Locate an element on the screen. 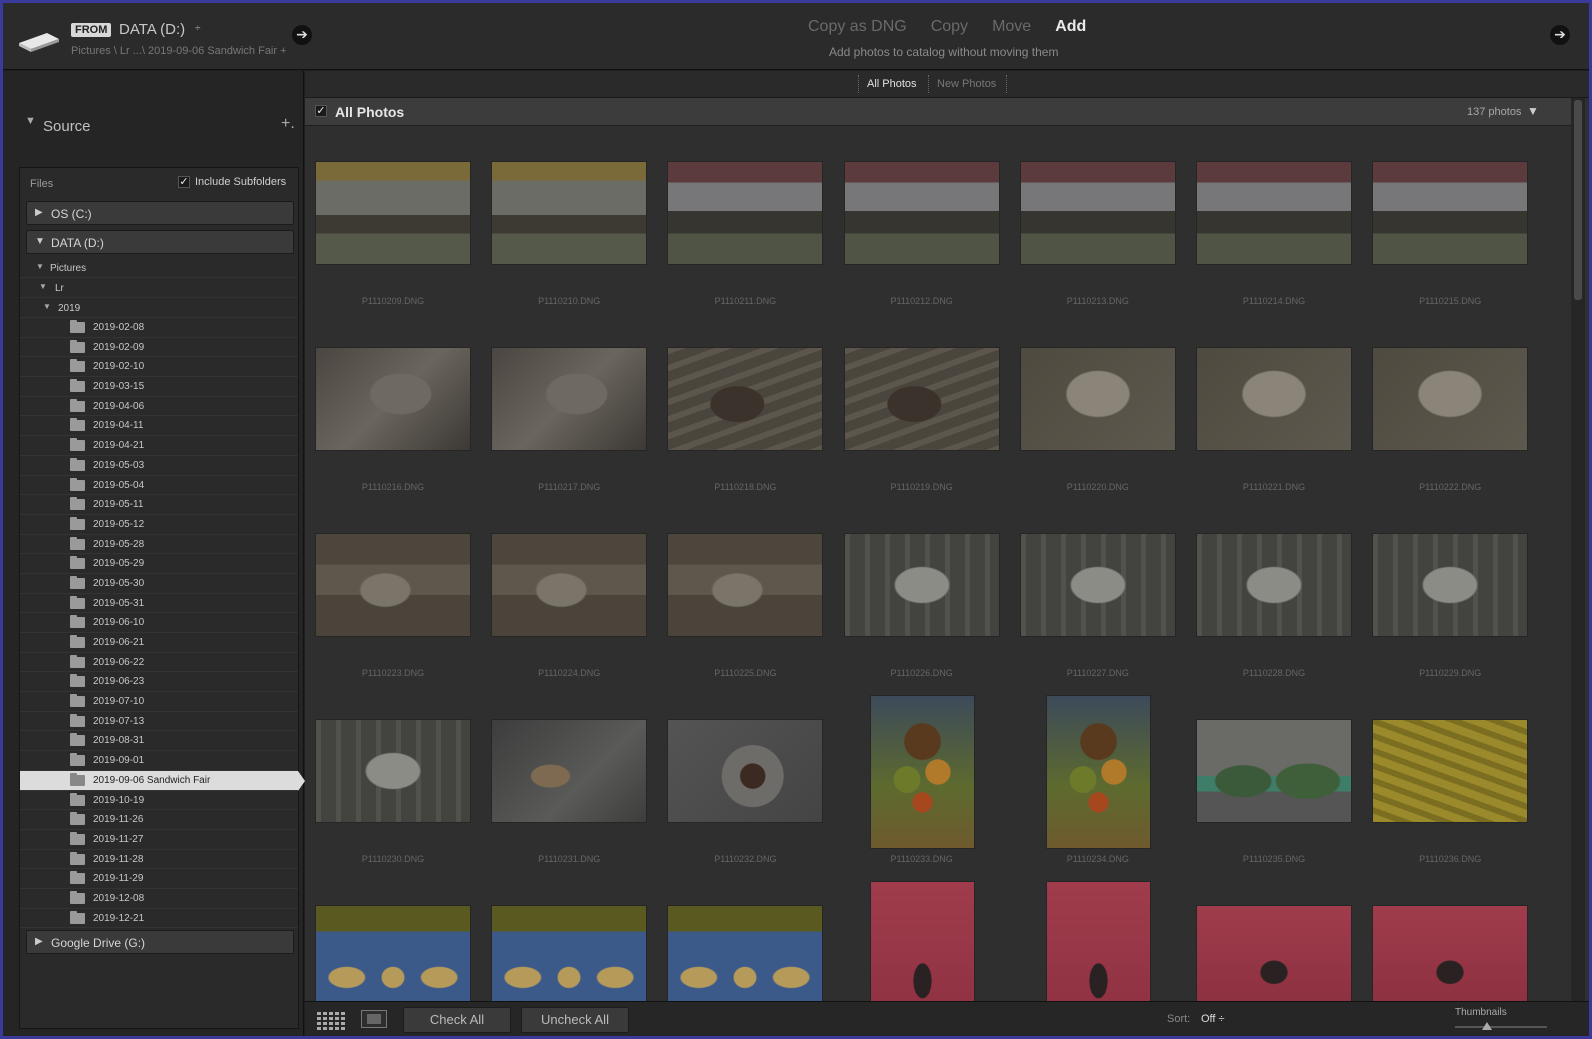  volume-google-drive-g: ▶ Google Drive (G:) is located at coordinates (160, 942).